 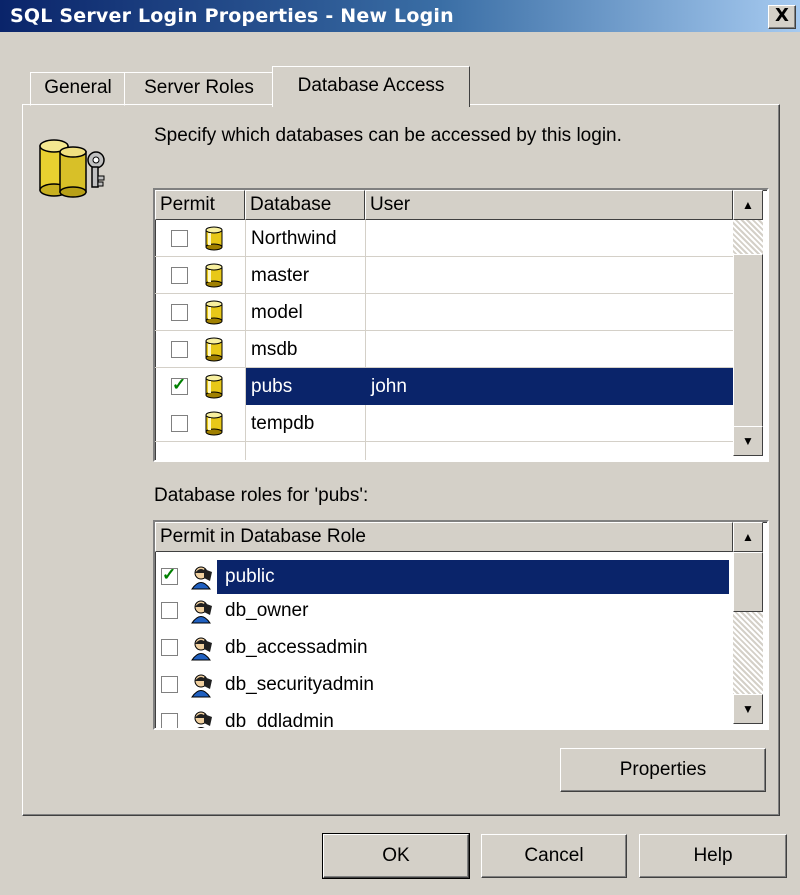 I want to click on role-row: db_securityadmin, so click(x=442, y=685).